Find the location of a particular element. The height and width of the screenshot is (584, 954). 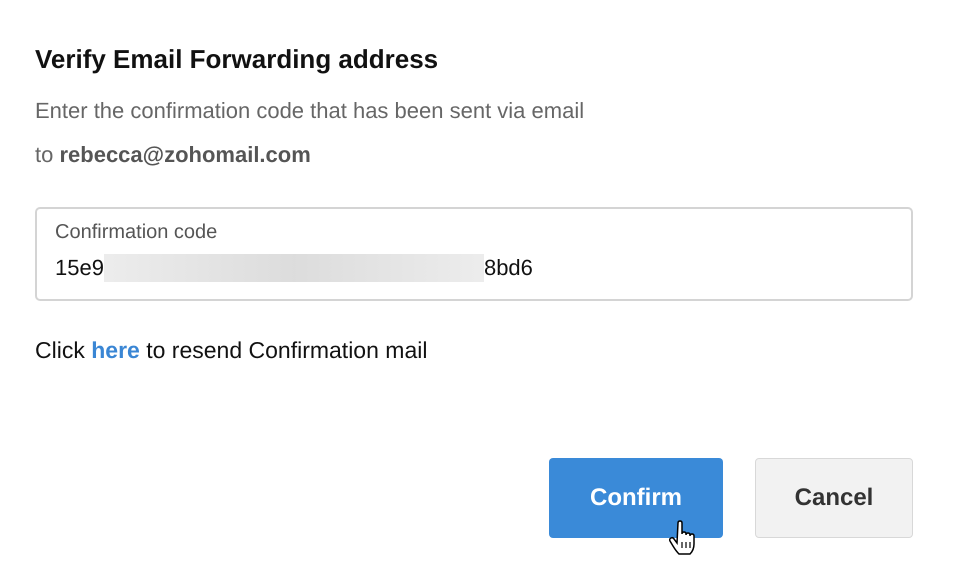

code-value: 8bd6 is located at coordinates (508, 268).